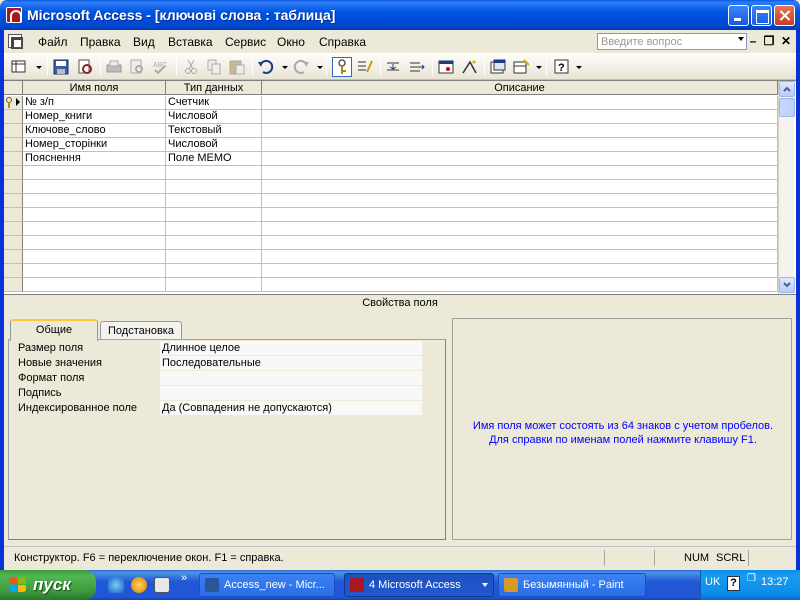 This screenshot has height=600, width=800. Describe the element at coordinates (141, 331) in the screenshot. I see `tab-lookup: Подстановка` at that location.